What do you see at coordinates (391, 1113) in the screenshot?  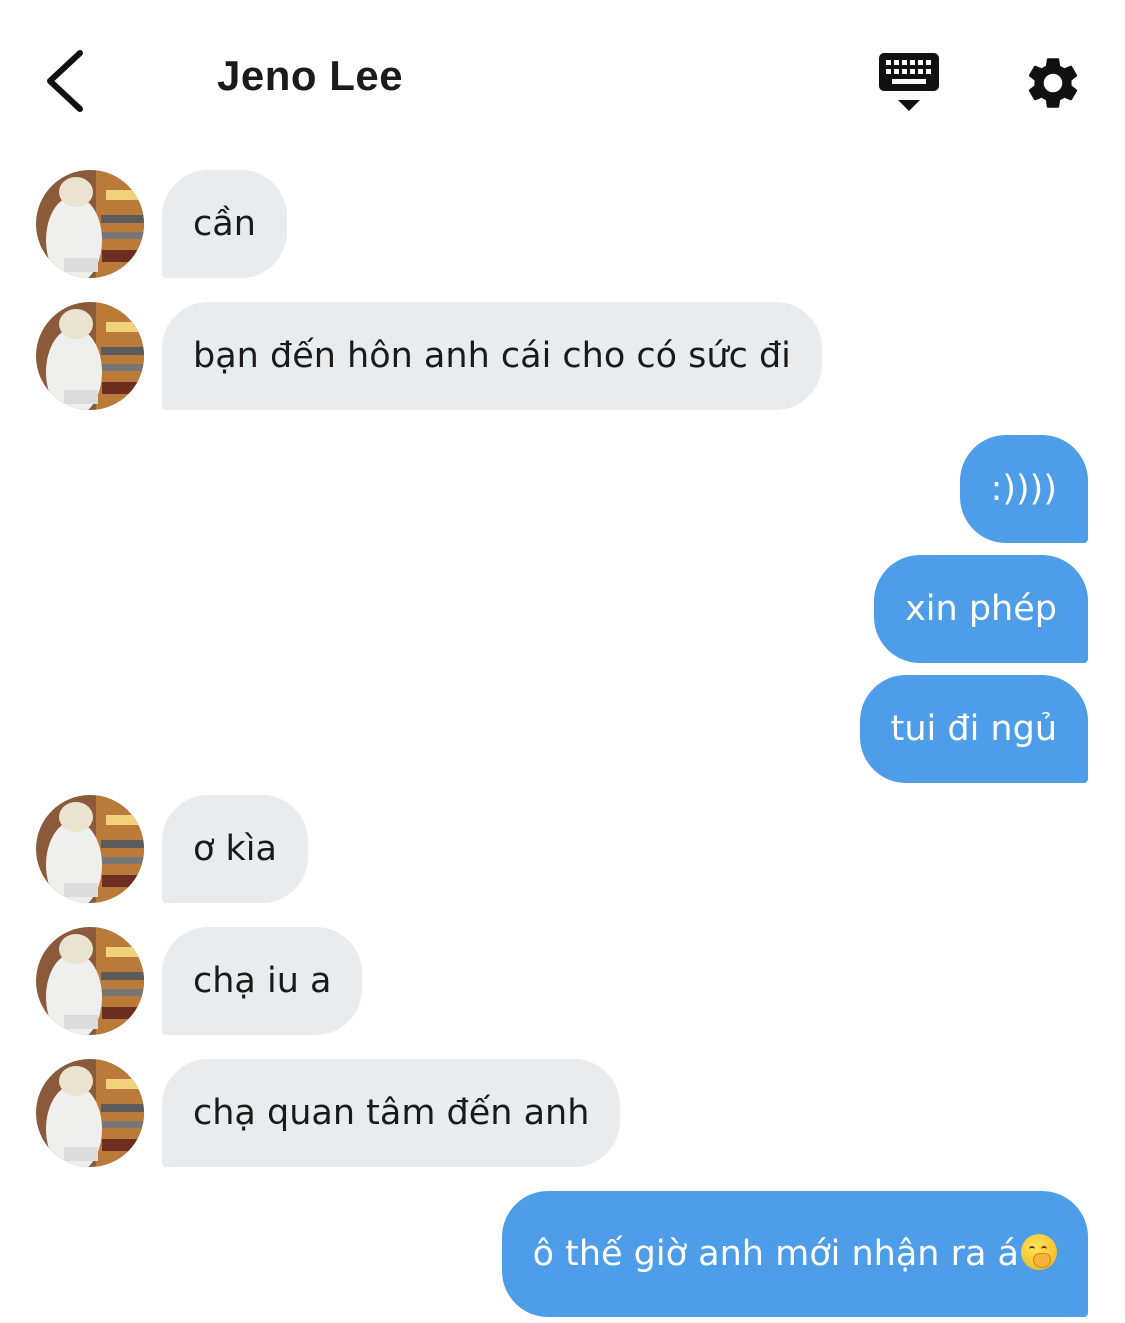 I see `message-bubble-incoming: chạ quan tâm đến anh` at bounding box center [391, 1113].